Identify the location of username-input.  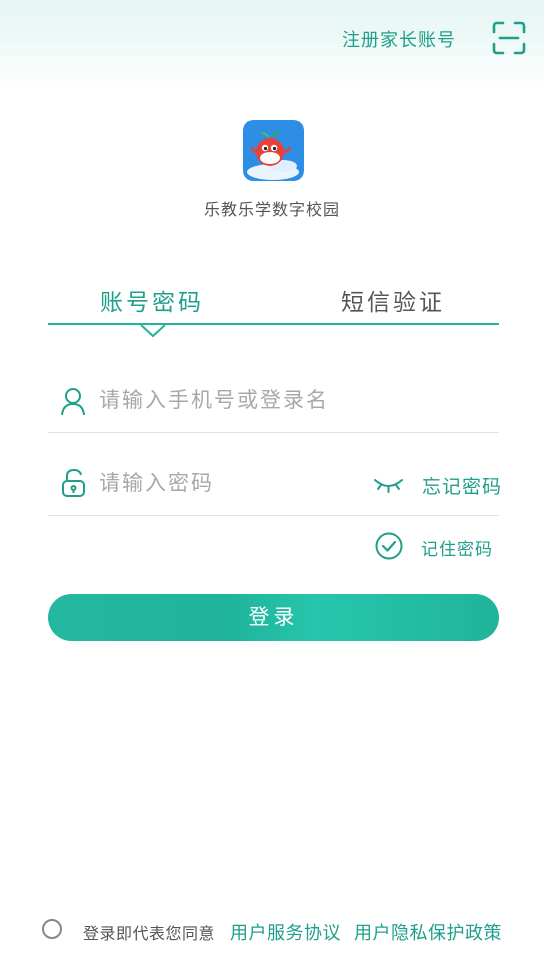
(294, 400).